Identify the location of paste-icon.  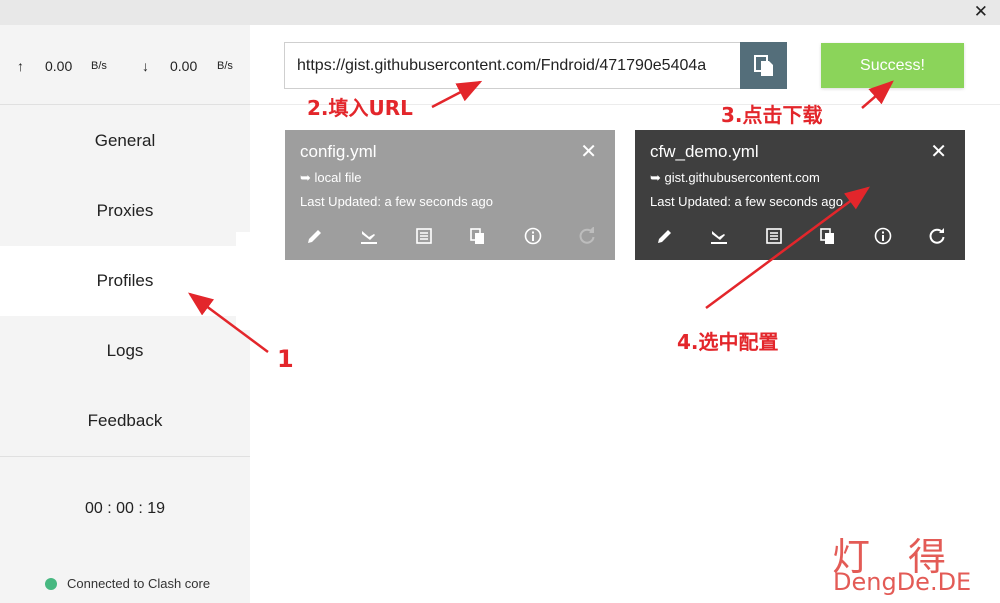
(763, 65).